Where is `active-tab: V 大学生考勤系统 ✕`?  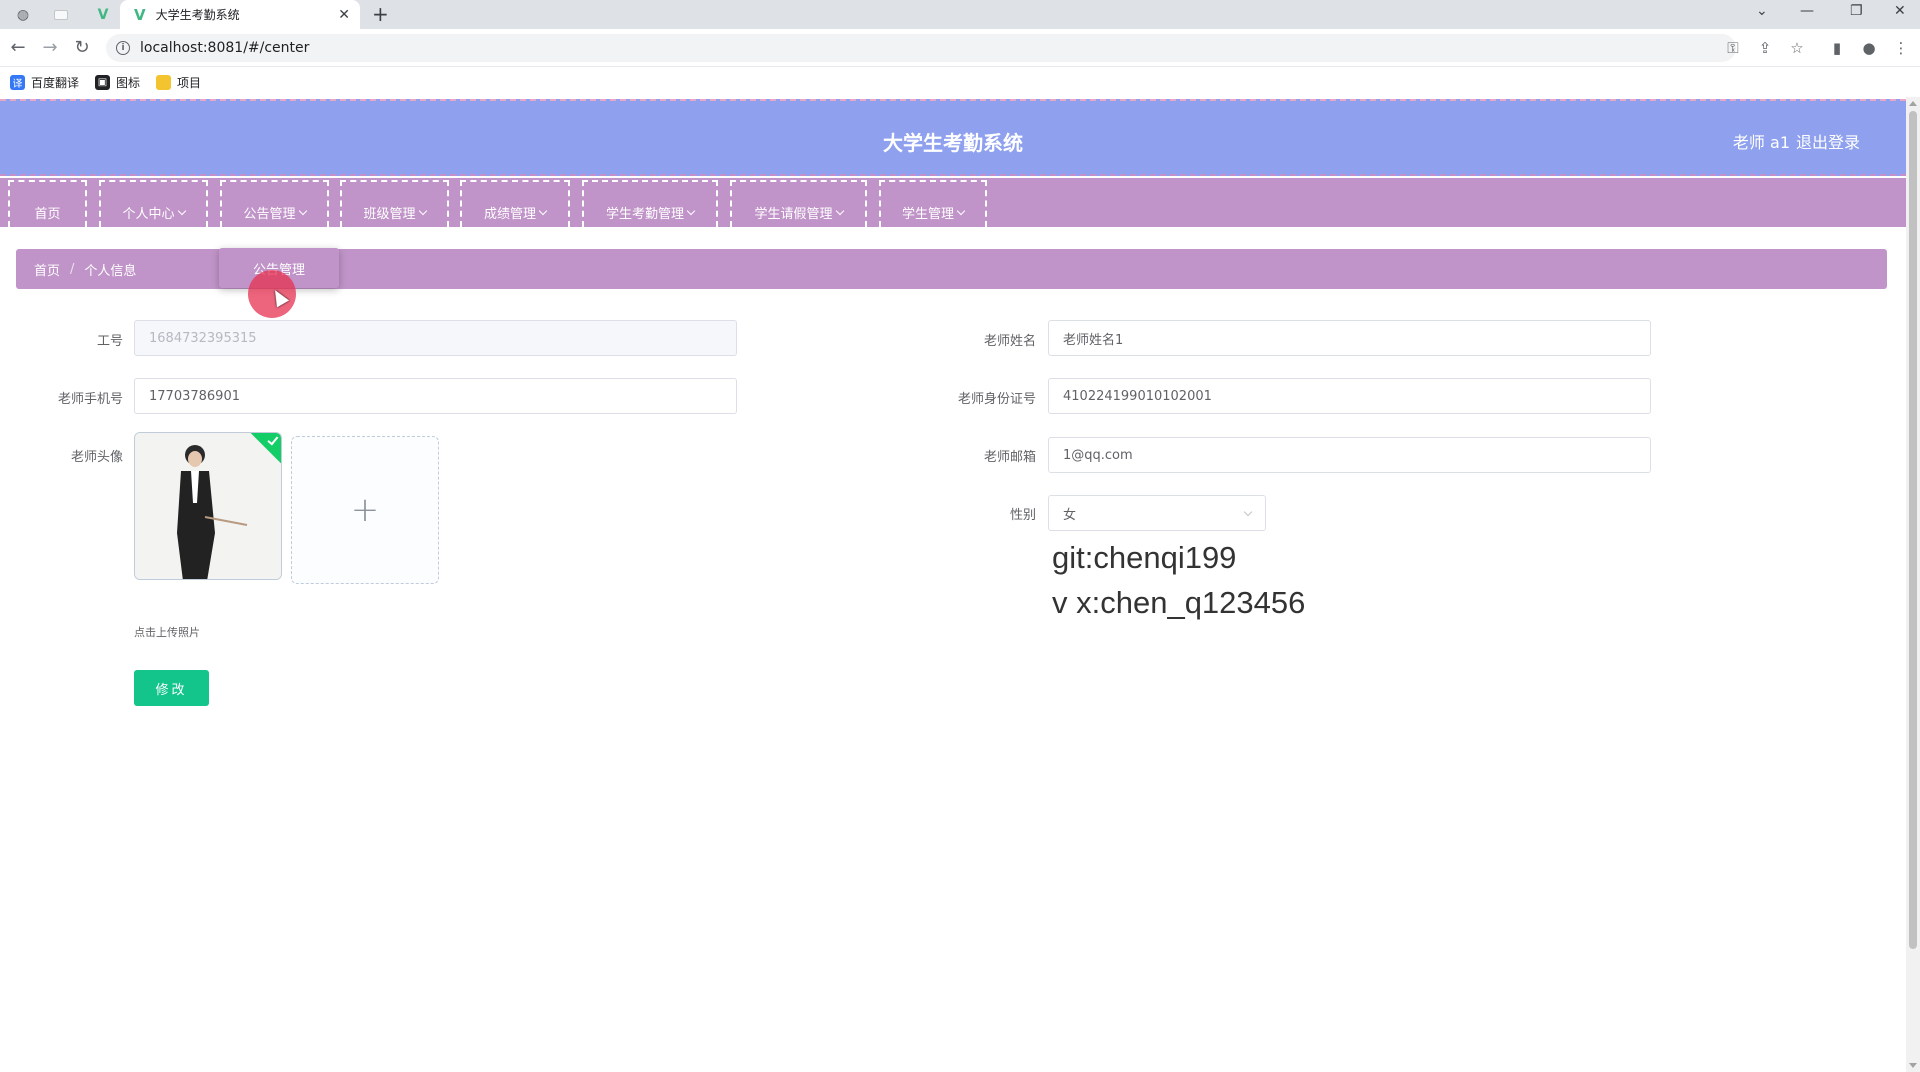
active-tab: V 大学生考勤系统 ✕ is located at coordinates (240, 14).